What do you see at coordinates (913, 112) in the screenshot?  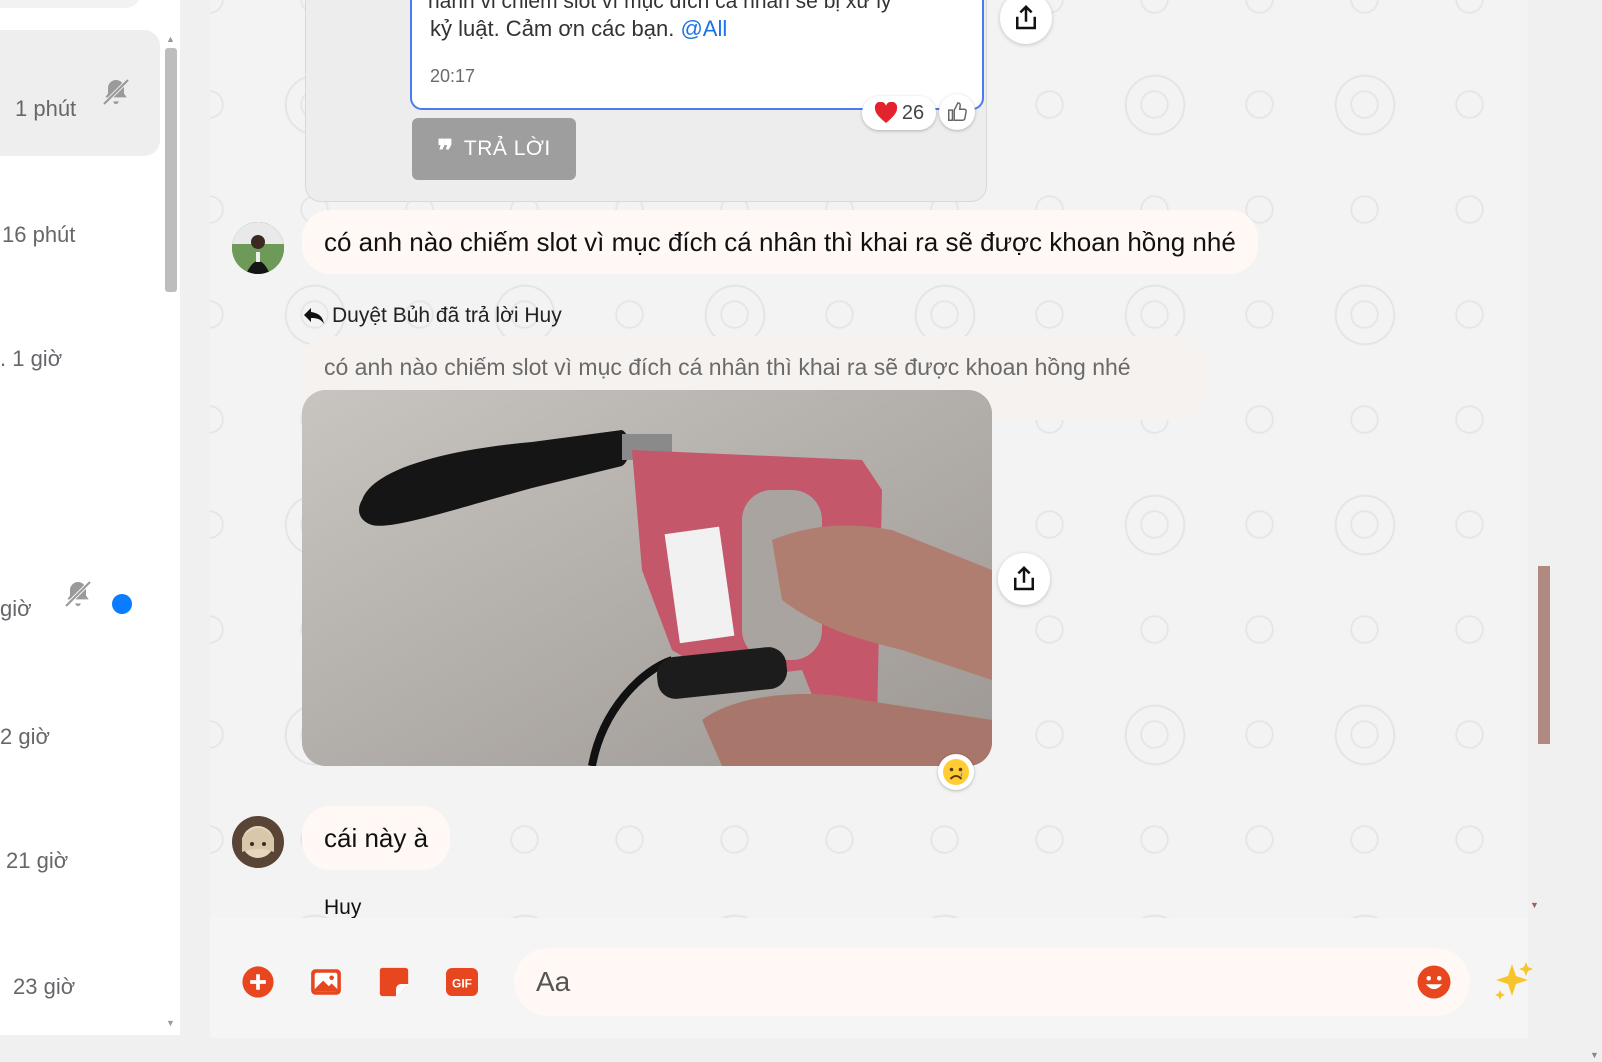 I see `reaction-count: 26` at bounding box center [913, 112].